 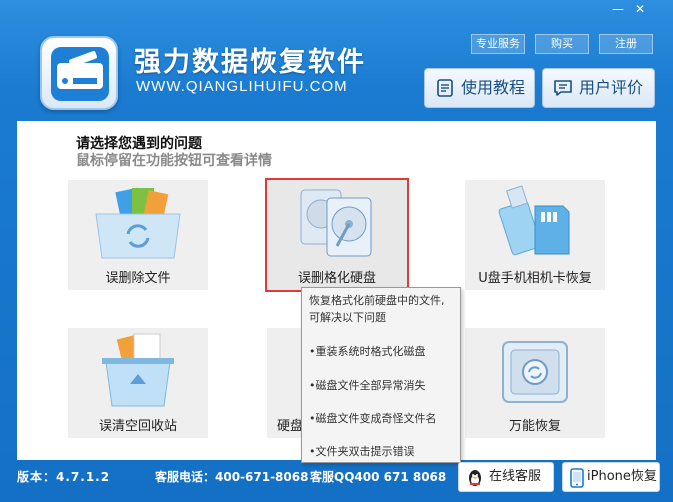 I want to click on close-button: ✕, so click(x=640, y=9).